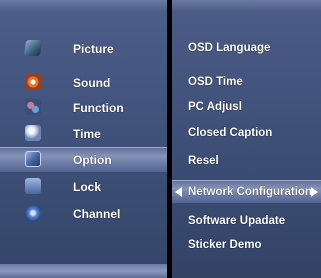  I want to click on main-menu-item-label: Function, so click(98, 108).